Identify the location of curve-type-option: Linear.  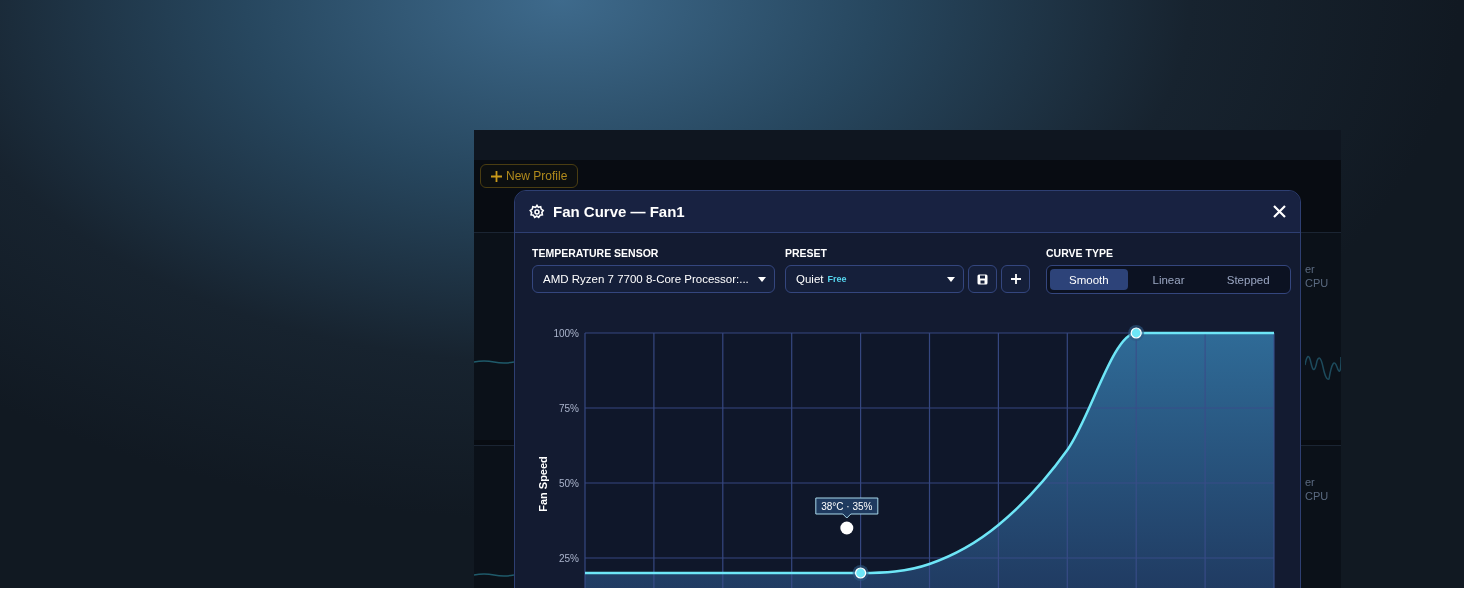
(1168, 279).